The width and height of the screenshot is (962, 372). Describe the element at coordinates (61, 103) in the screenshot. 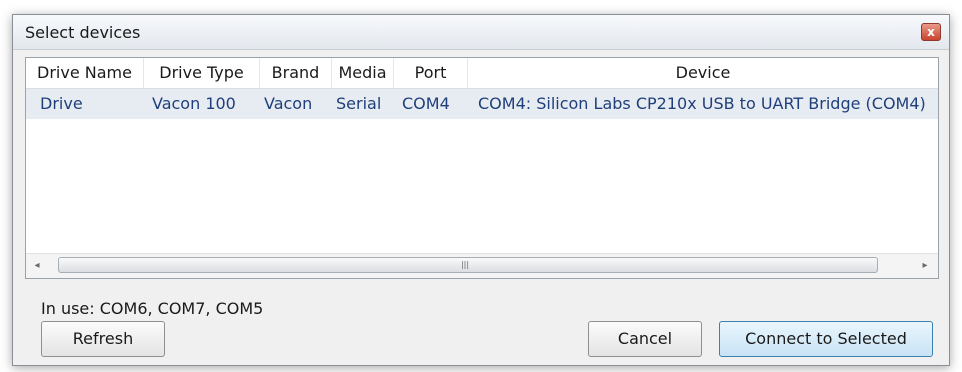

I see `cell-drive-name: Drive` at that location.